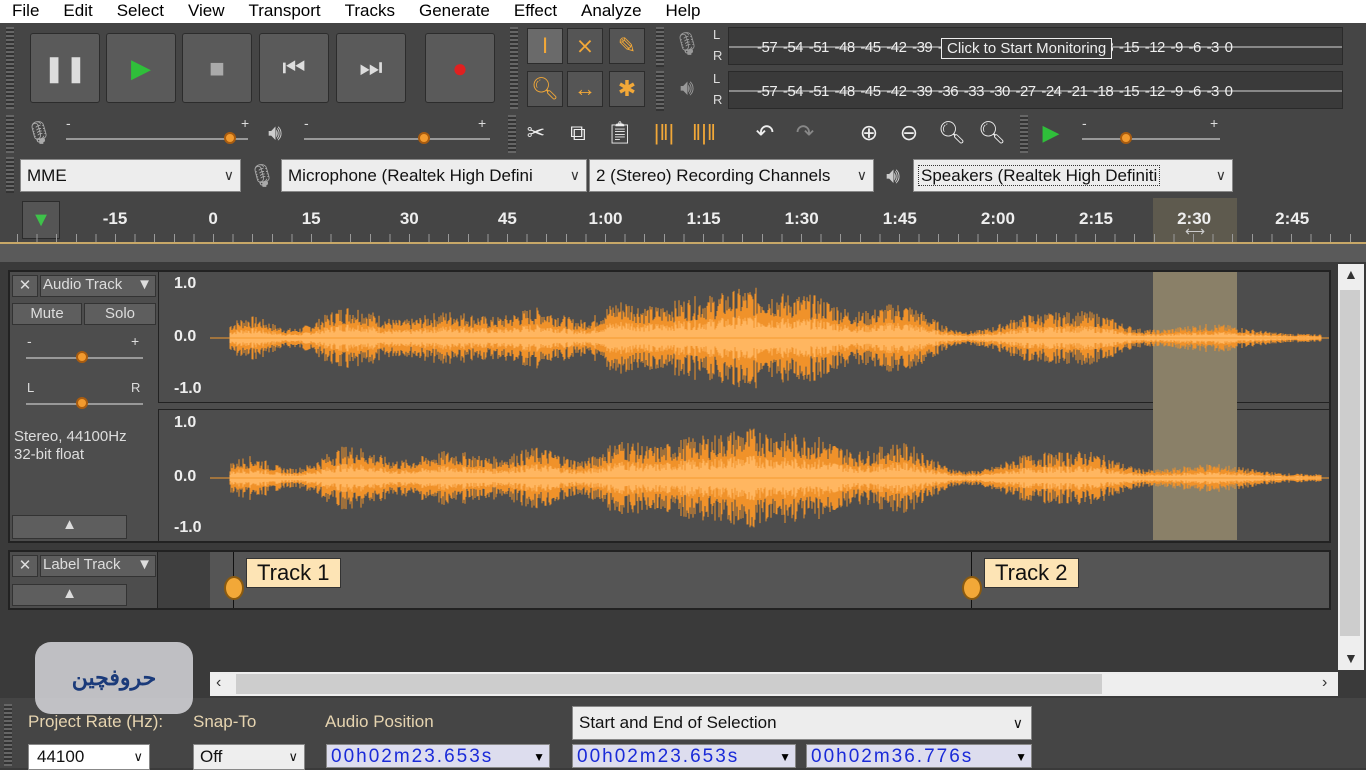 The image size is (1366, 770). Describe the element at coordinates (585, 46) in the screenshot. I see `envelope-tool: ⨯` at that location.